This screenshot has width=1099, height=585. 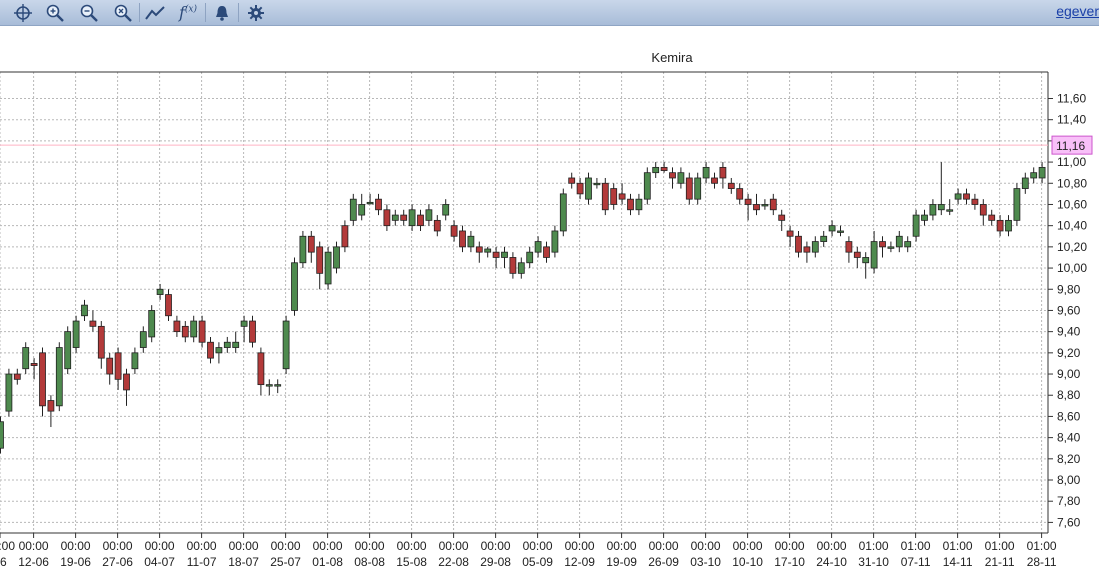 What do you see at coordinates (1071, 162) in the screenshot?
I see `y-tick-label: 11,00` at bounding box center [1071, 162].